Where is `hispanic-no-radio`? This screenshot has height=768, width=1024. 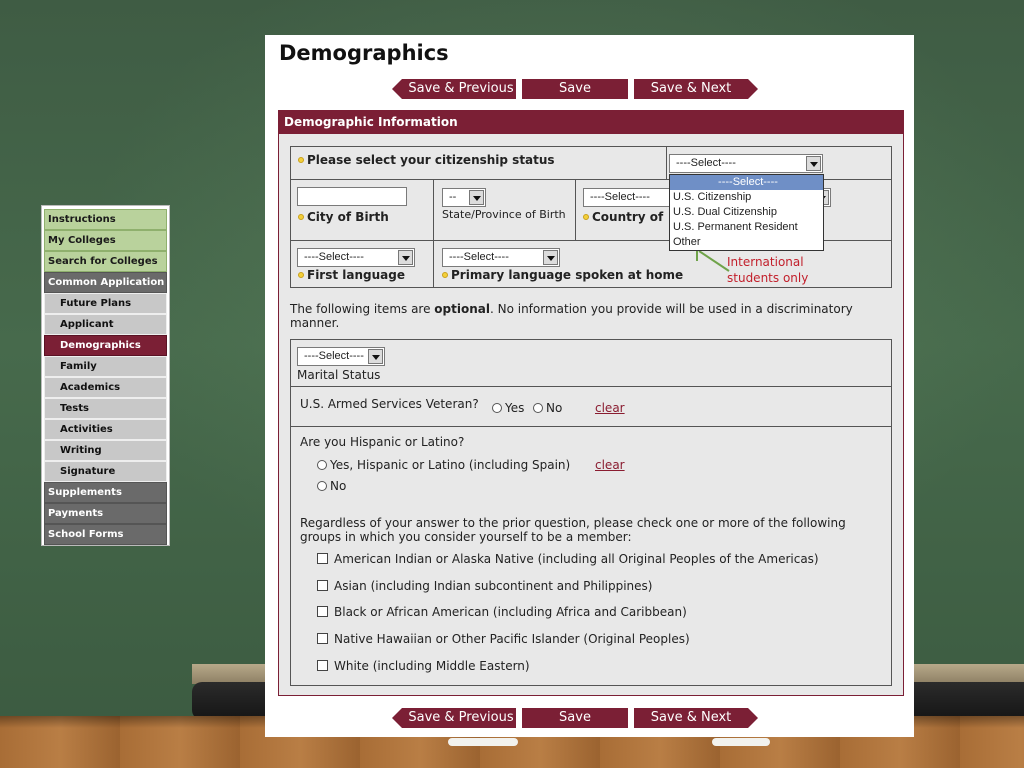
hispanic-no-radio is located at coordinates (322, 486).